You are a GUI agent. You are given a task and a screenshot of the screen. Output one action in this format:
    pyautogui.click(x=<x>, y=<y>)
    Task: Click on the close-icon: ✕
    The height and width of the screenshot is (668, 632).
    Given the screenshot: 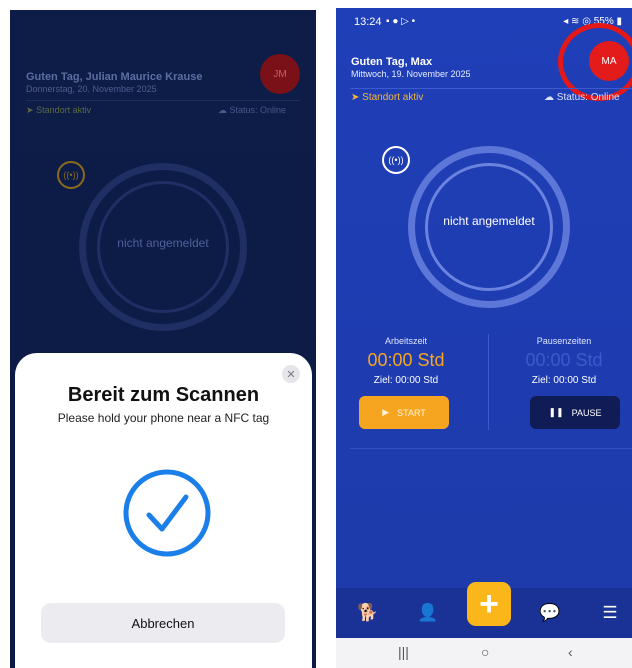 What is the action you would take?
    pyautogui.click(x=291, y=374)
    